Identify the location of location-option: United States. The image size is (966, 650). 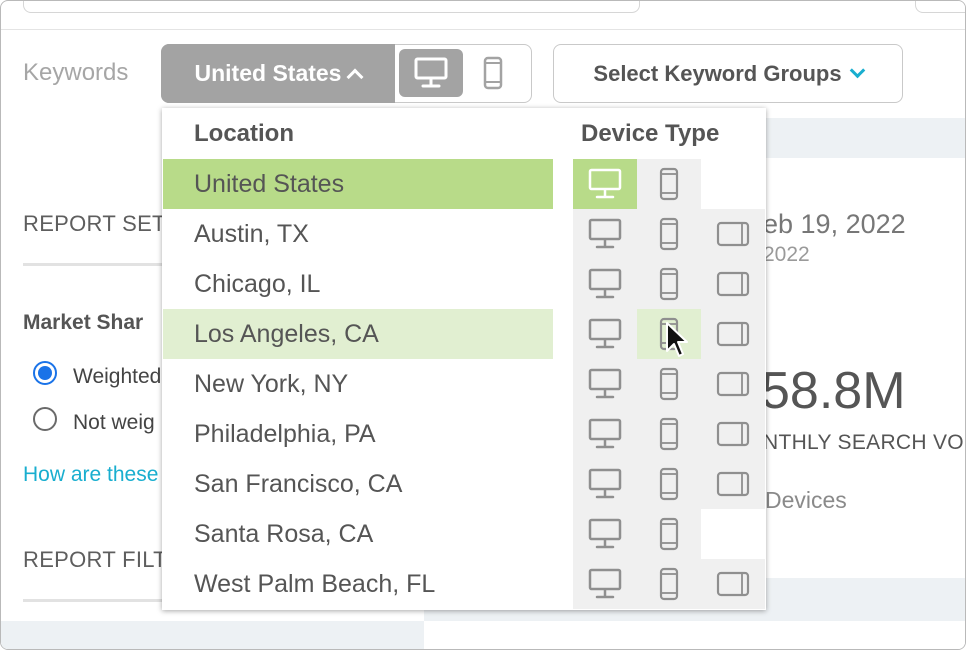
(358, 184).